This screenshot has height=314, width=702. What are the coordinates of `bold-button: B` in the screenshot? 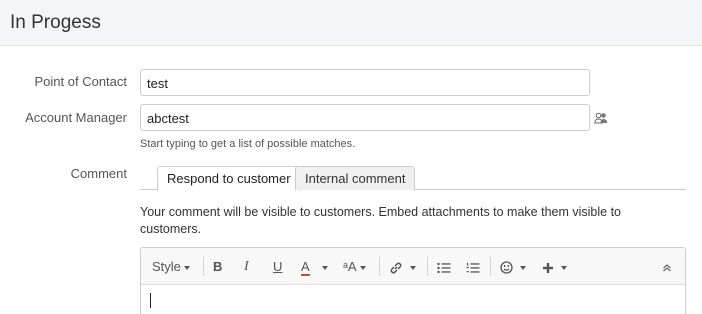 It's located at (217, 266).